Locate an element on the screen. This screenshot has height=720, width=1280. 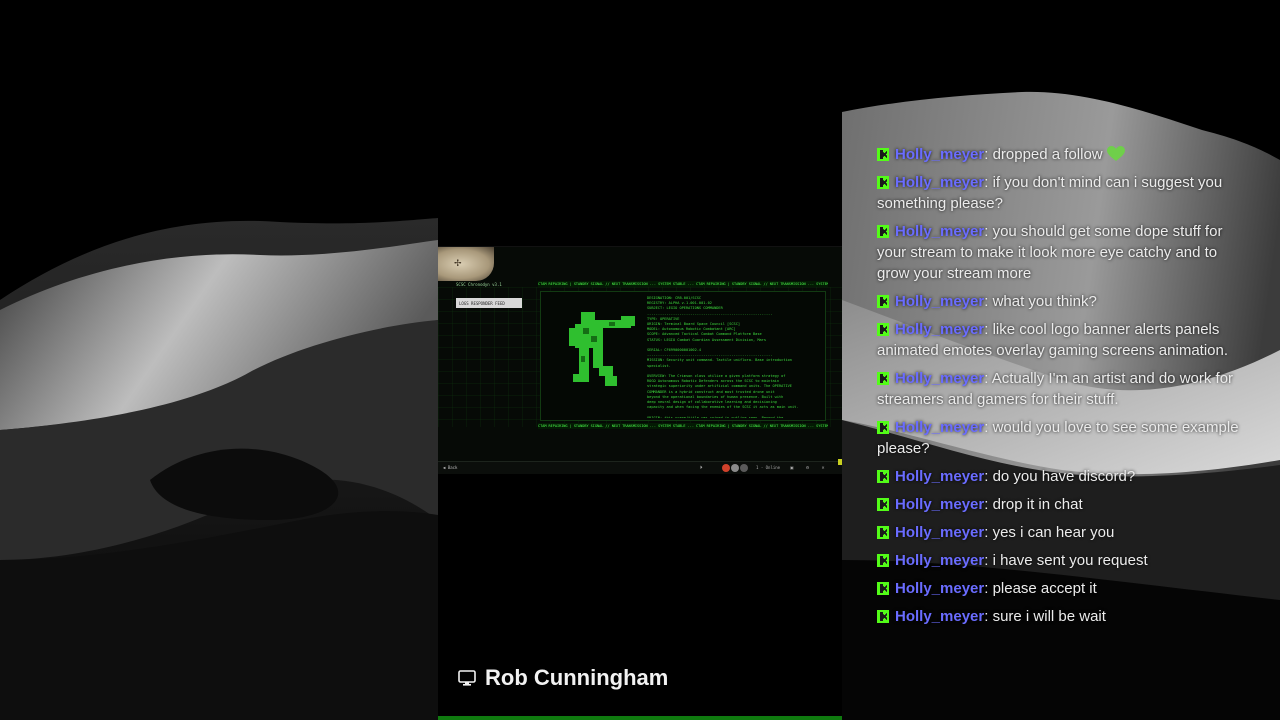
chat-message: Holly_meyer: drop it in chat is located at coordinates (1062, 504).